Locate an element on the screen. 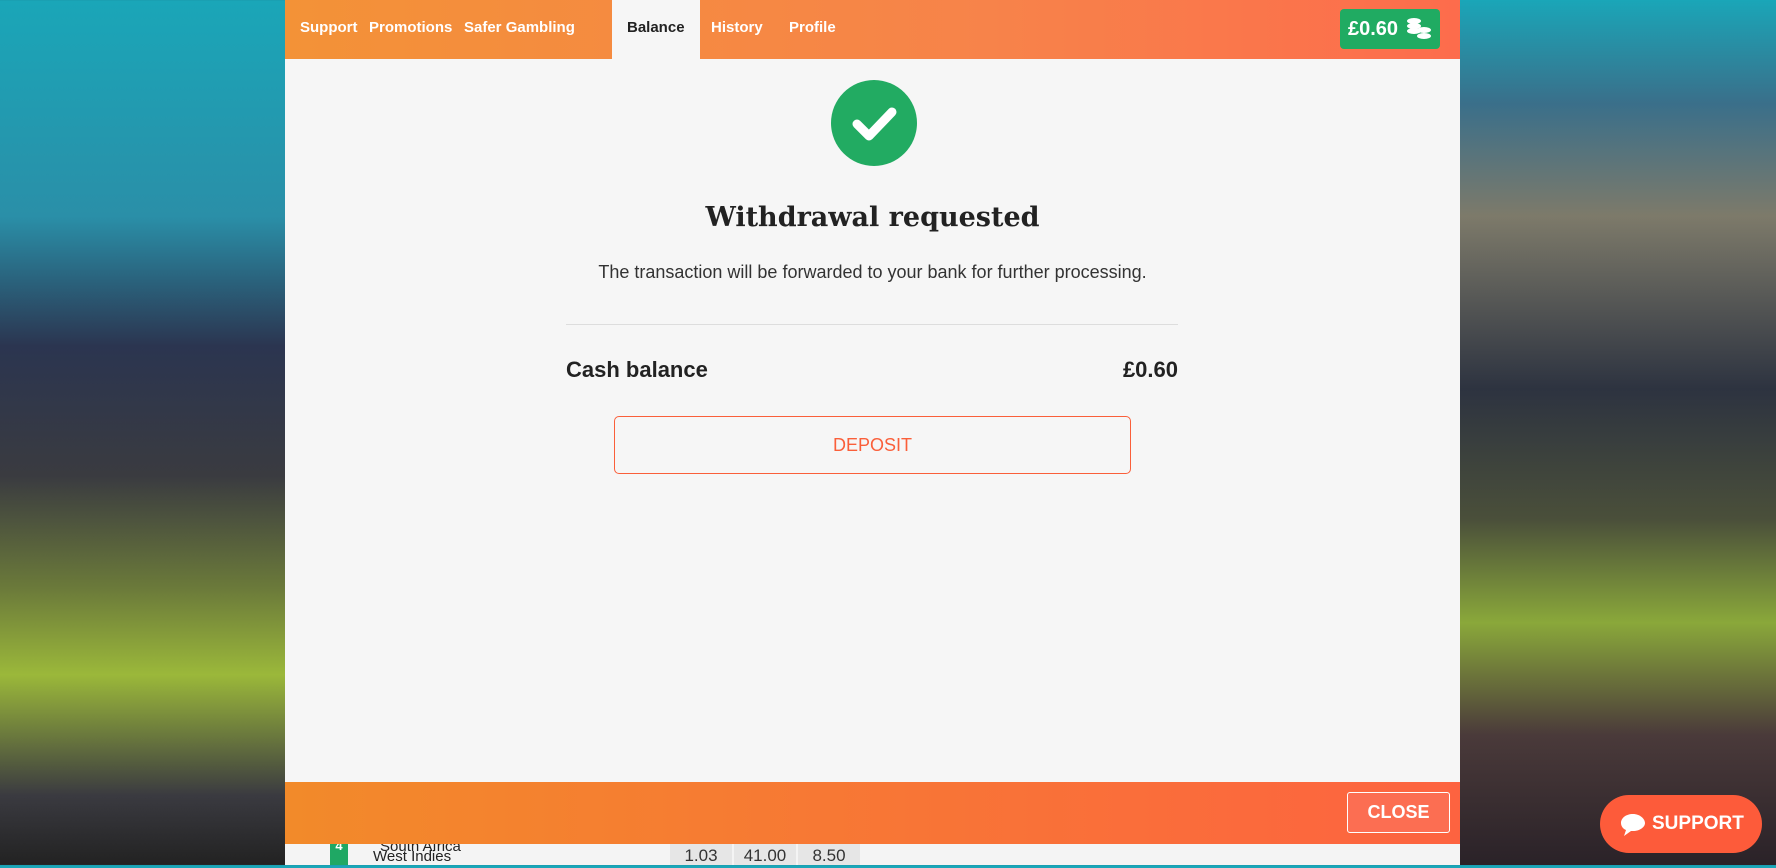  tab-balance: Balance is located at coordinates (656, 29).